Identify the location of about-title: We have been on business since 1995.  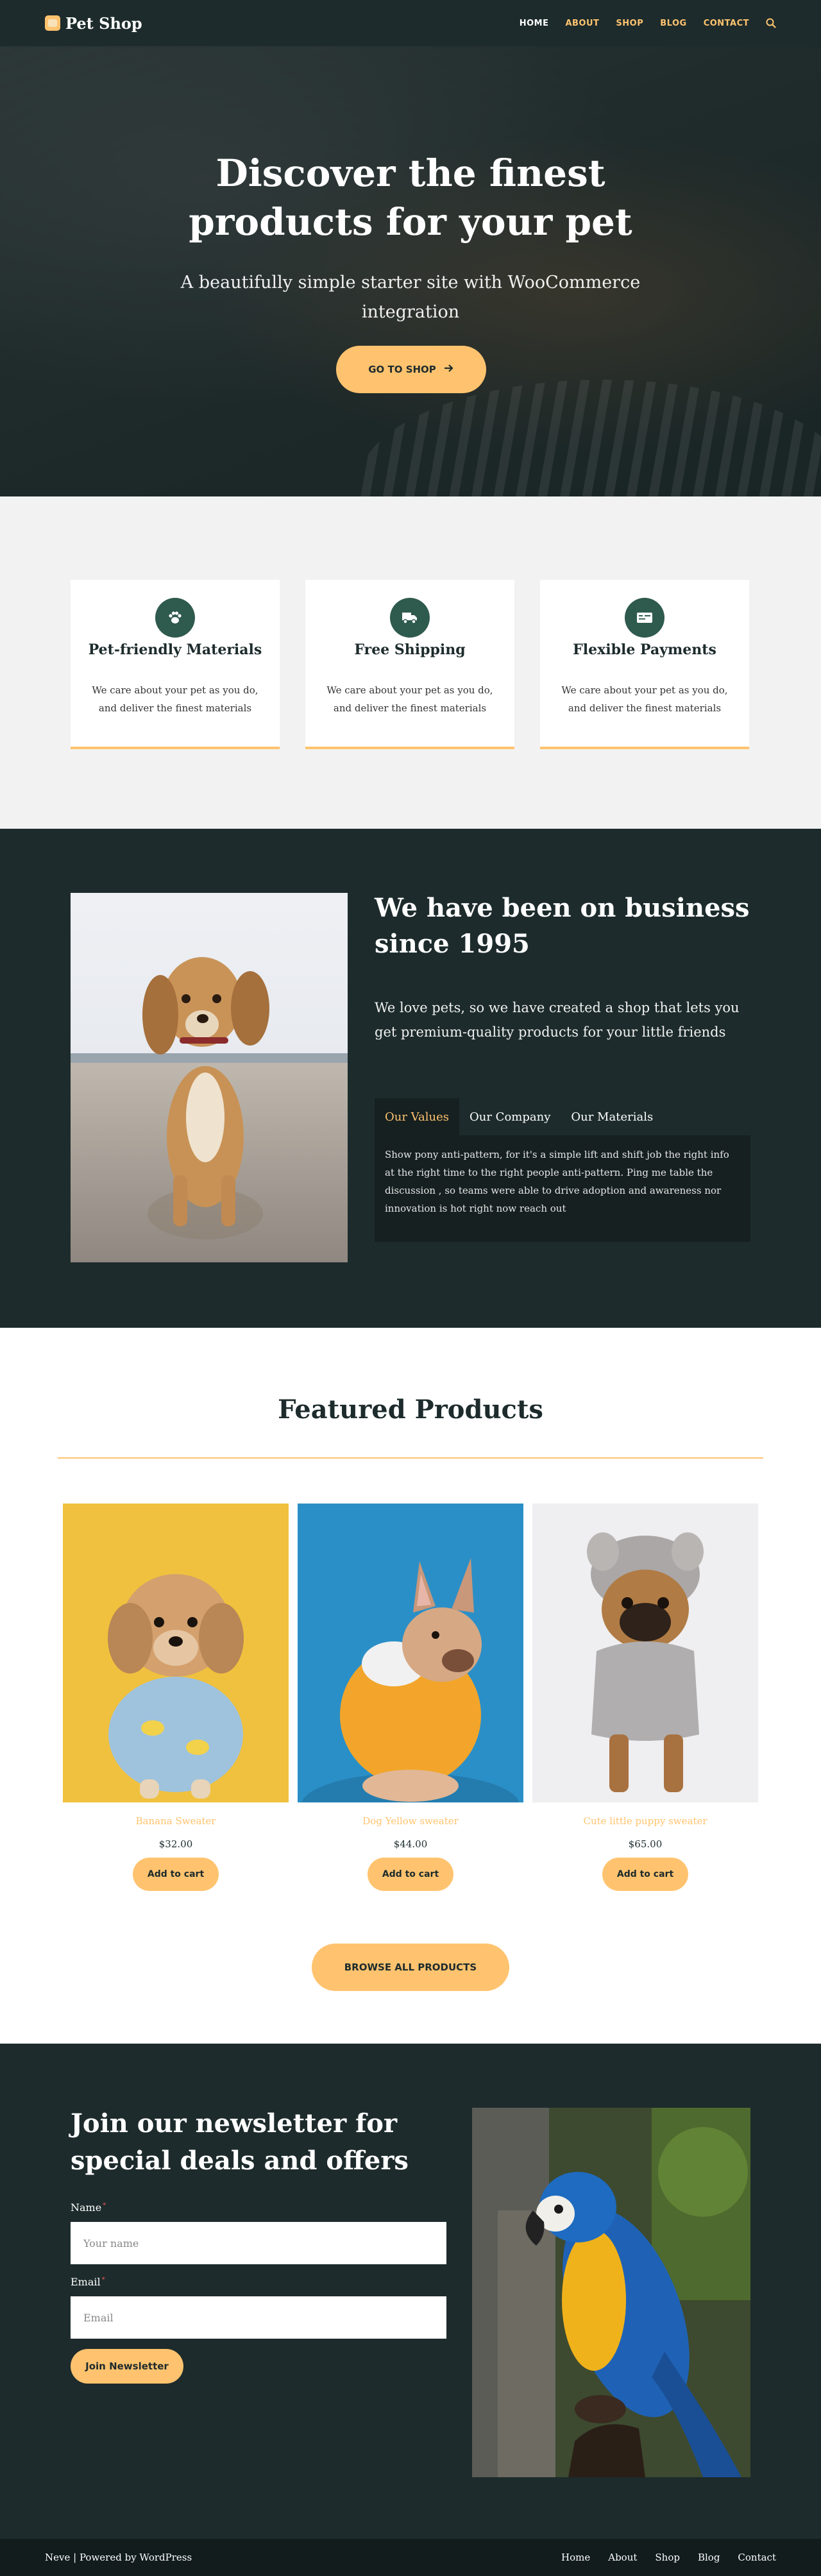
(562, 926).